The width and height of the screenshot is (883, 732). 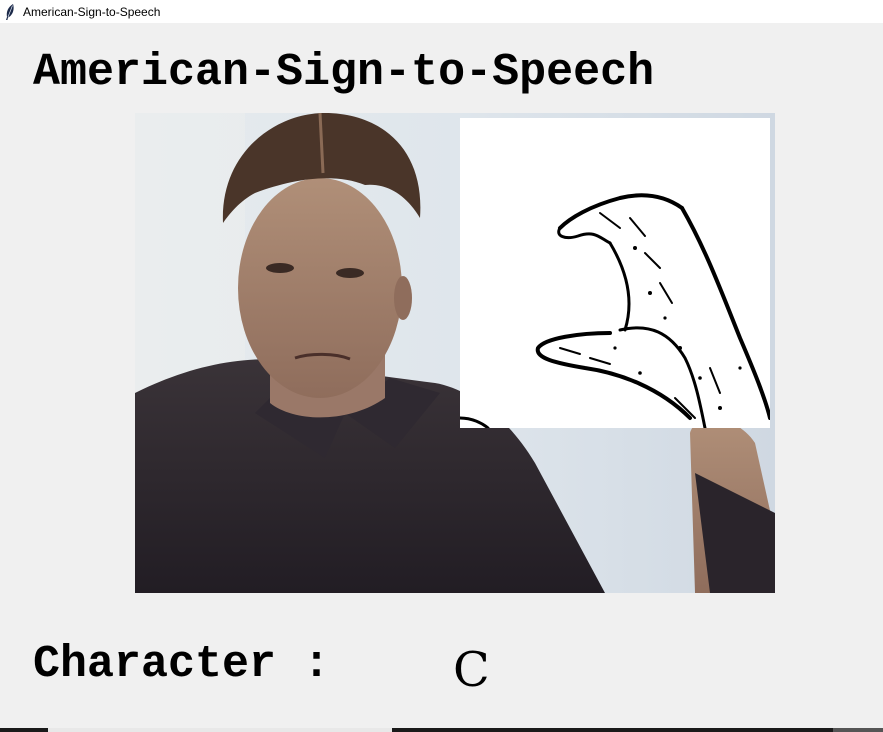 What do you see at coordinates (615, 310) in the screenshot?
I see `hand-outline-drawing` at bounding box center [615, 310].